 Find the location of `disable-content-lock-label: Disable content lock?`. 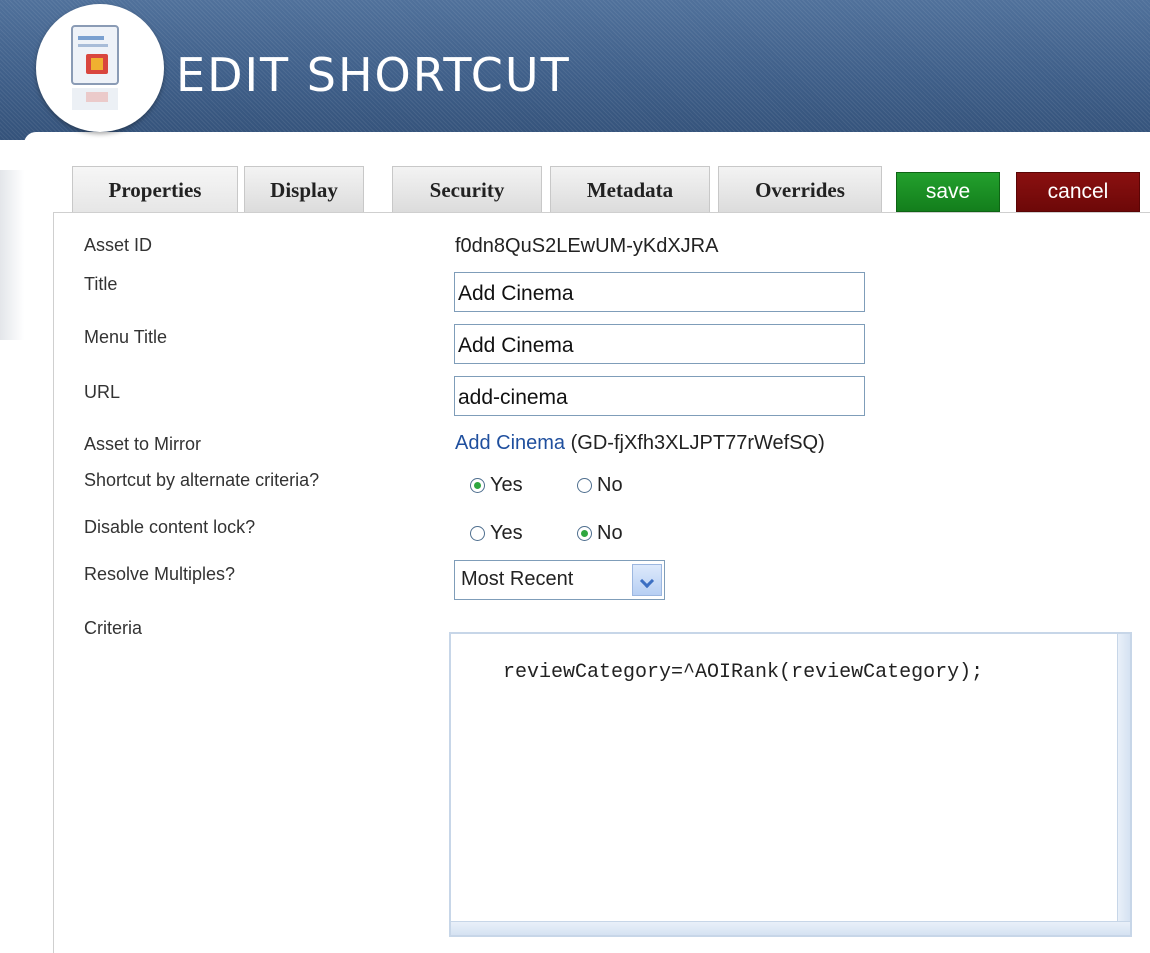

disable-content-lock-label: Disable content lock? is located at coordinates (170, 527).